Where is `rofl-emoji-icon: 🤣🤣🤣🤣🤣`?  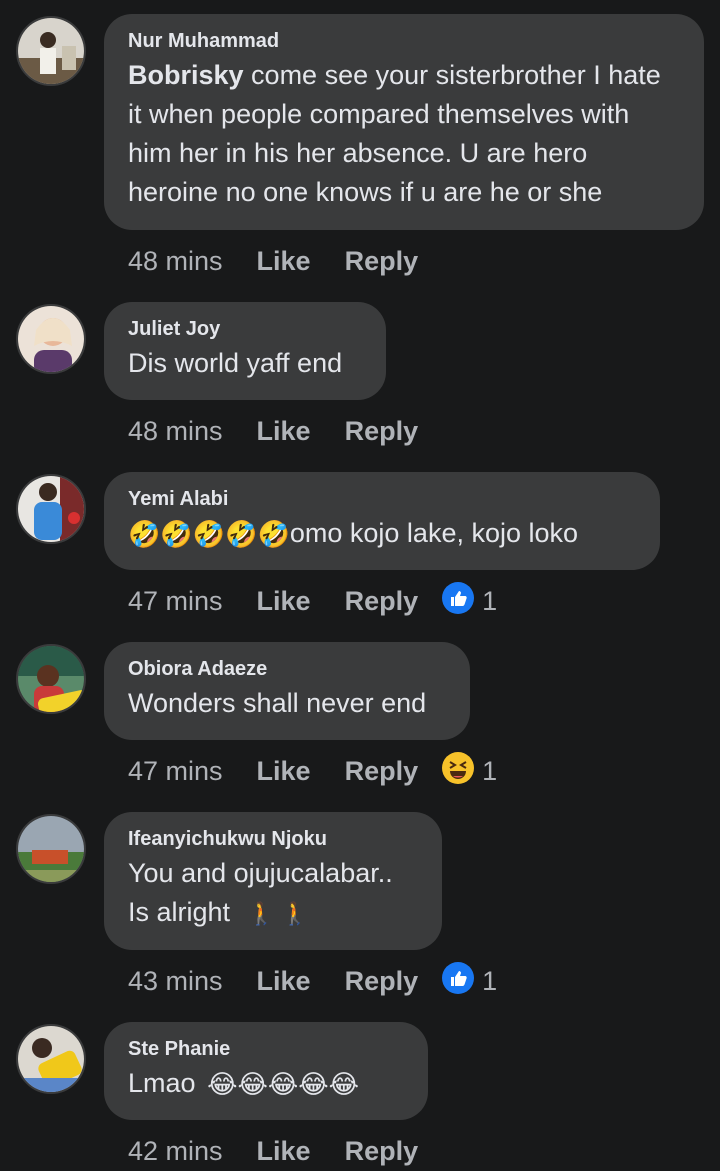
rofl-emoji-icon: 🤣🤣🤣🤣🤣 is located at coordinates (209, 534).